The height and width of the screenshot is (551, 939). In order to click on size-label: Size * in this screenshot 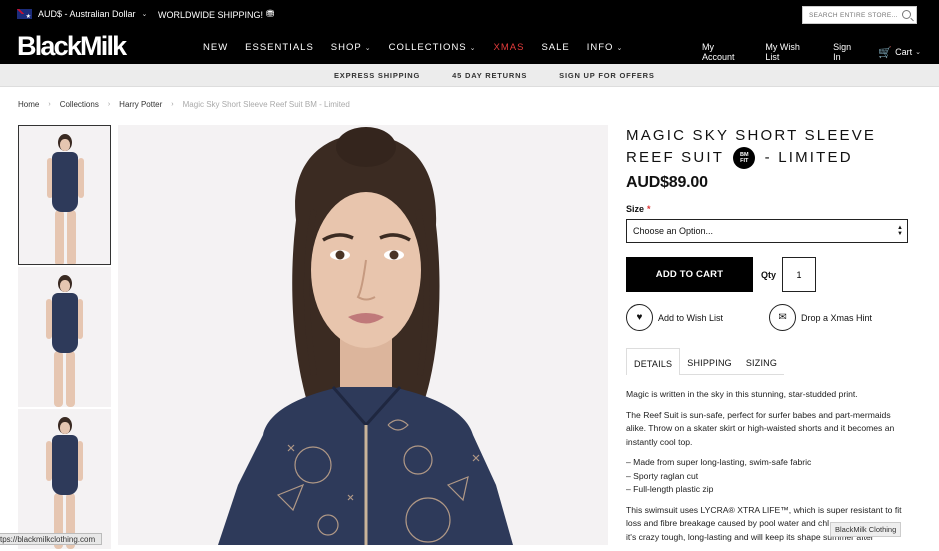, I will do `click(771, 209)`.